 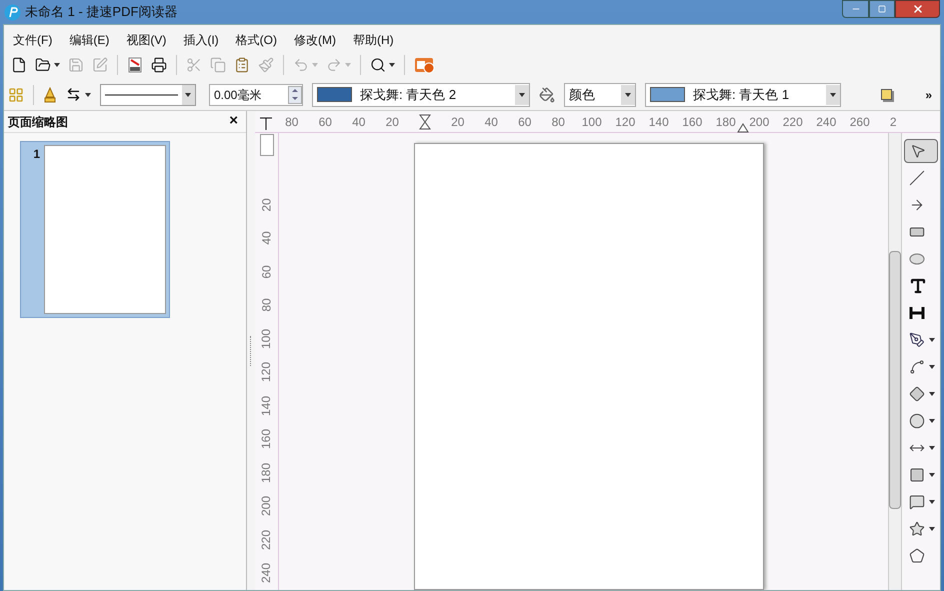 I want to click on menu-item: 文件(F), so click(x=33, y=40).